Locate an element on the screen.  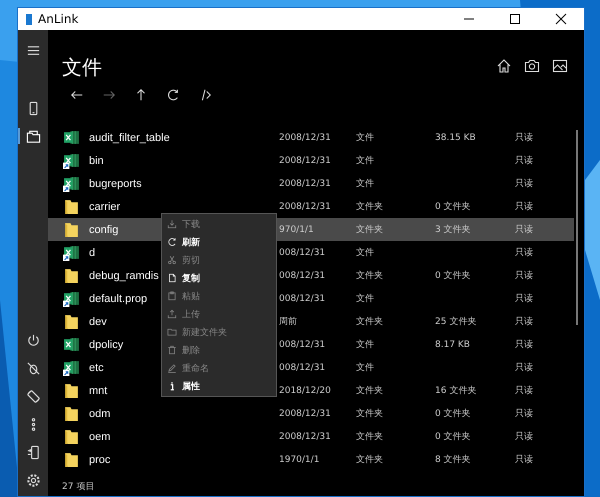
file-name: proc is located at coordinates (99, 460).